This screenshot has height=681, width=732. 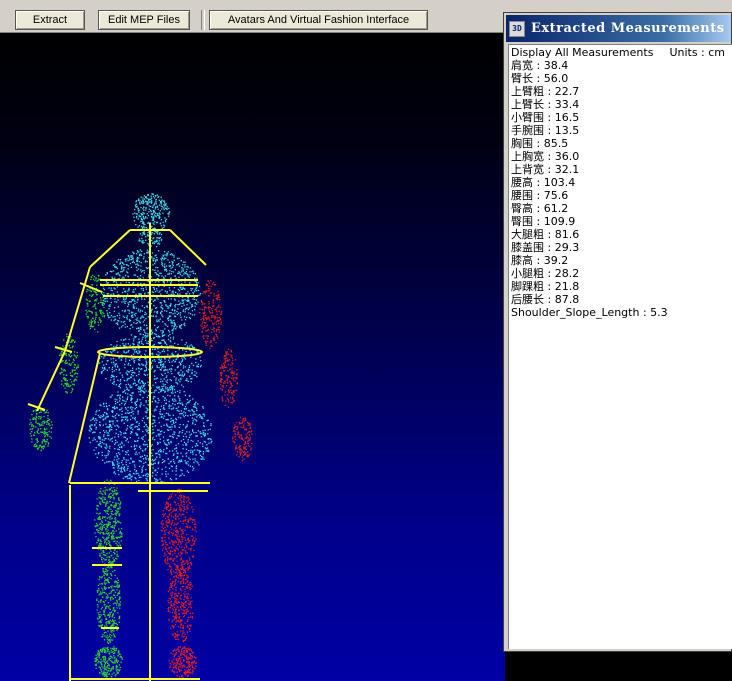 I want to click on extract-button: Extract, so click(x=50, y=20).